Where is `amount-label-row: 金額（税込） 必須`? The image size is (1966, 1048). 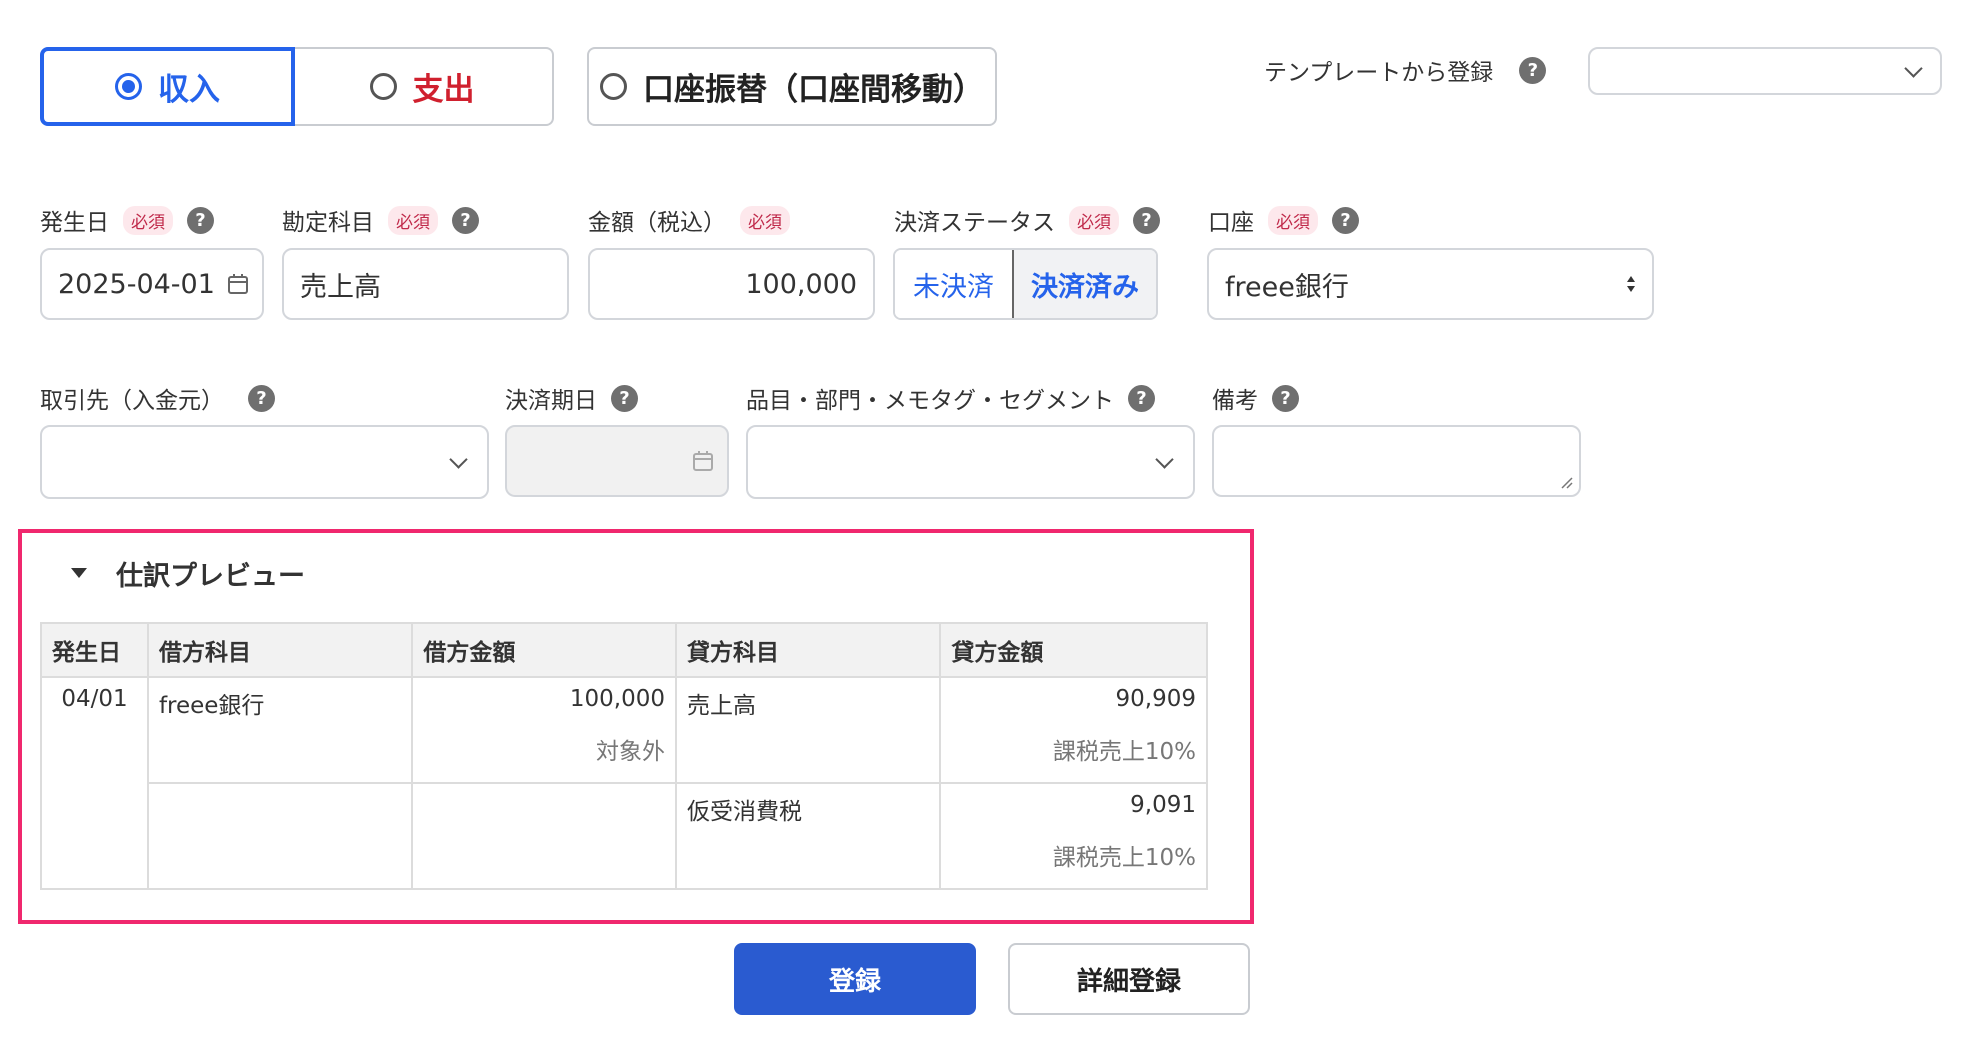
amount-label-row: 金額（税込） 必須 is located at coordinates (689, 220).